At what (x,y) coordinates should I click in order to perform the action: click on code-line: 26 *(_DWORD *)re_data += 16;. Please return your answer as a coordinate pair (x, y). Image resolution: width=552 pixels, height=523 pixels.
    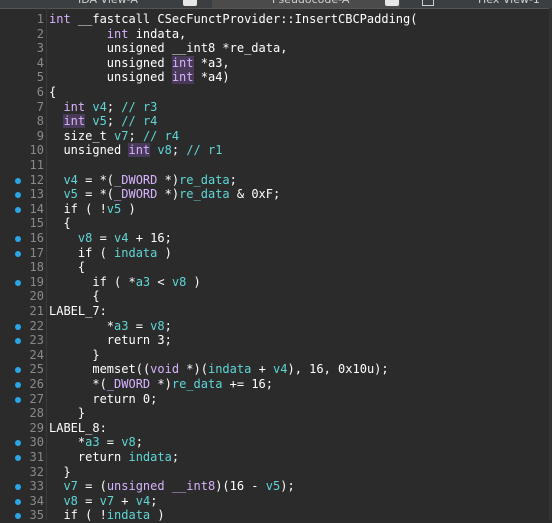
    Looking at the image, I should click on (276, 384).